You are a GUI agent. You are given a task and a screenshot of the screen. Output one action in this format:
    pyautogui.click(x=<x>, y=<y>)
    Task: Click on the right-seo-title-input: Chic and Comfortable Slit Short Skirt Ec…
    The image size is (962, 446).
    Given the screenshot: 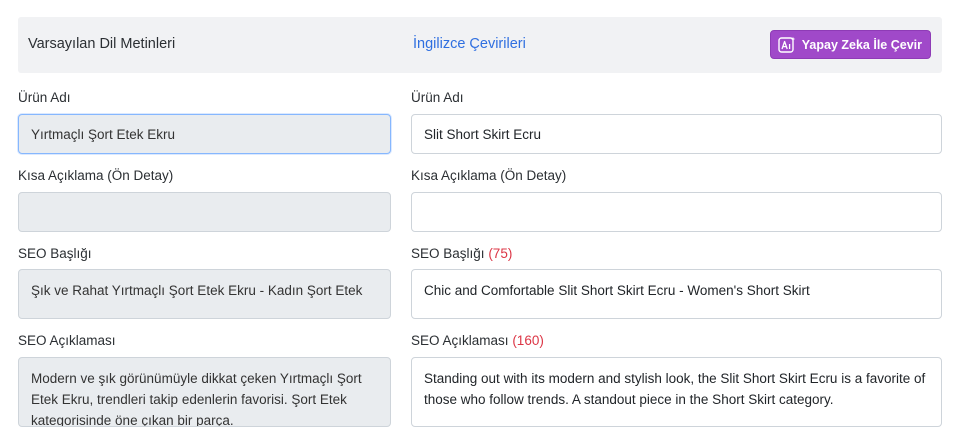 What is the action you would take?
    pyautogui.click(x=676, y=294)
    